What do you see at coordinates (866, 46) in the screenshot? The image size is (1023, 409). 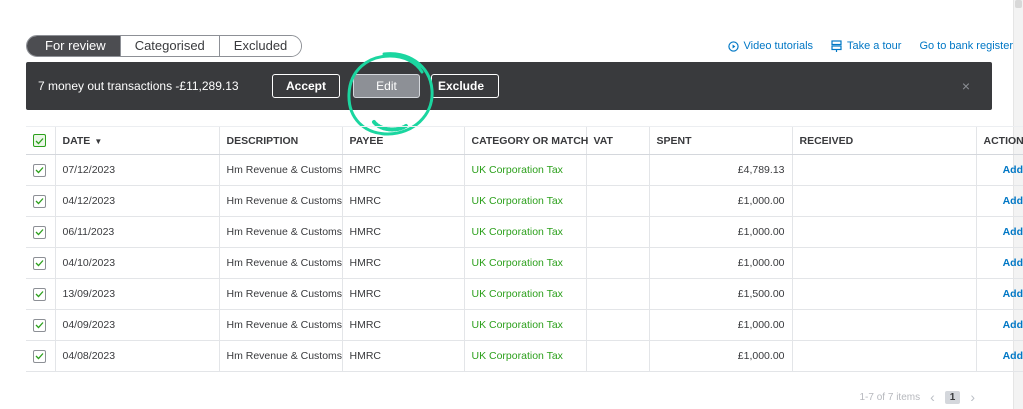 I see `take-a-tour-link: Take a tour` at bounding box center [866, 46].